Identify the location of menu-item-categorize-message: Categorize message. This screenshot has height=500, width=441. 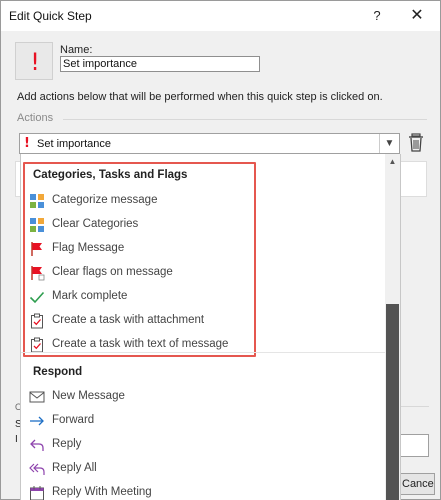
(204, 201).